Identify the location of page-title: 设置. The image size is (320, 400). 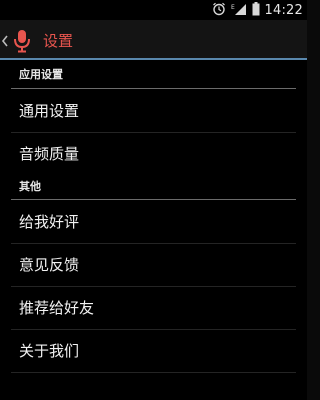
(58, 41).